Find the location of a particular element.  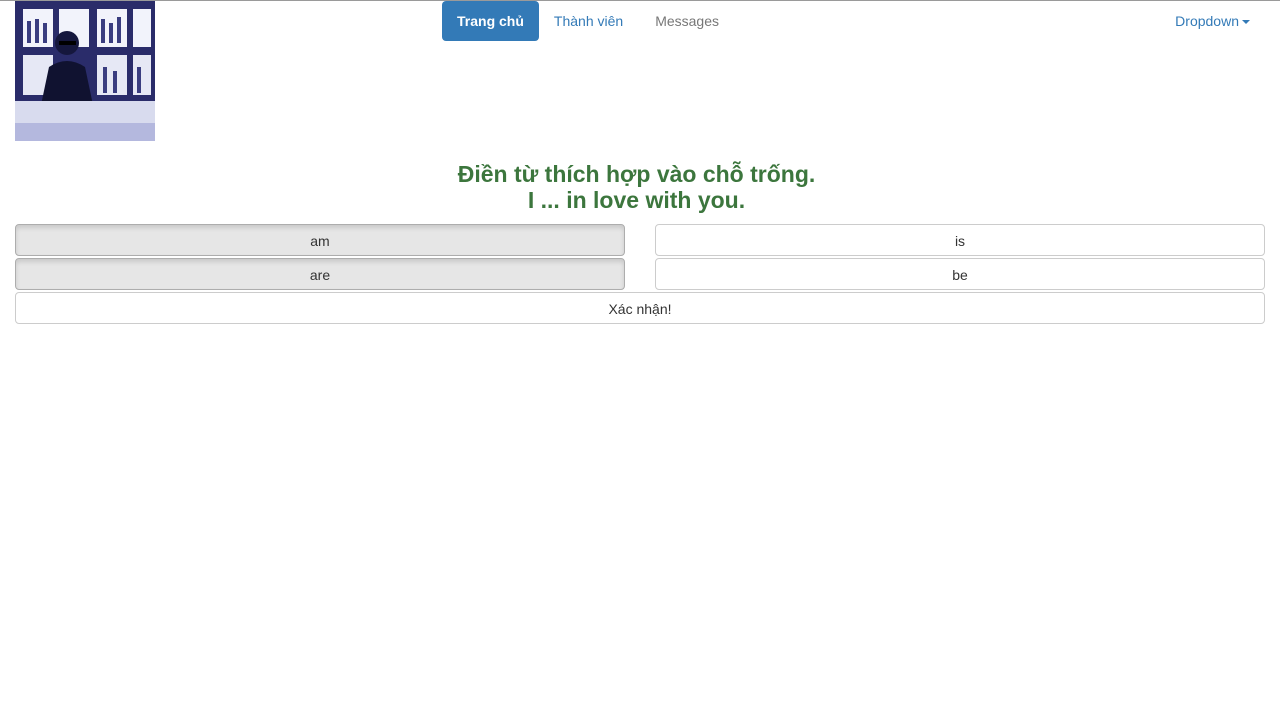

answer-option-be: be is located at coordinates (960, 274).